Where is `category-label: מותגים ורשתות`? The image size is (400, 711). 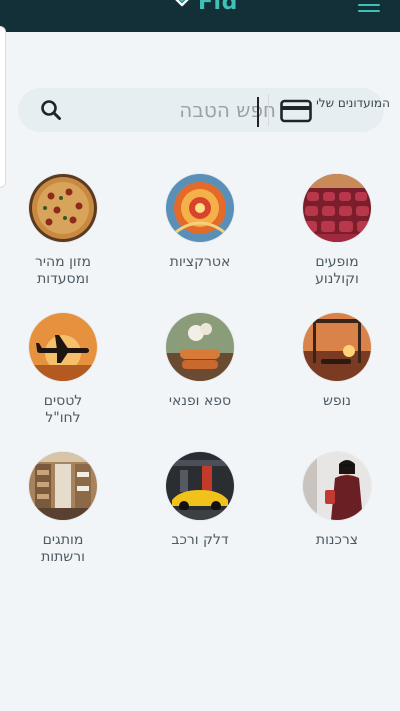 category-label: מותגים ורשתות is located at coordinates (63, 548).